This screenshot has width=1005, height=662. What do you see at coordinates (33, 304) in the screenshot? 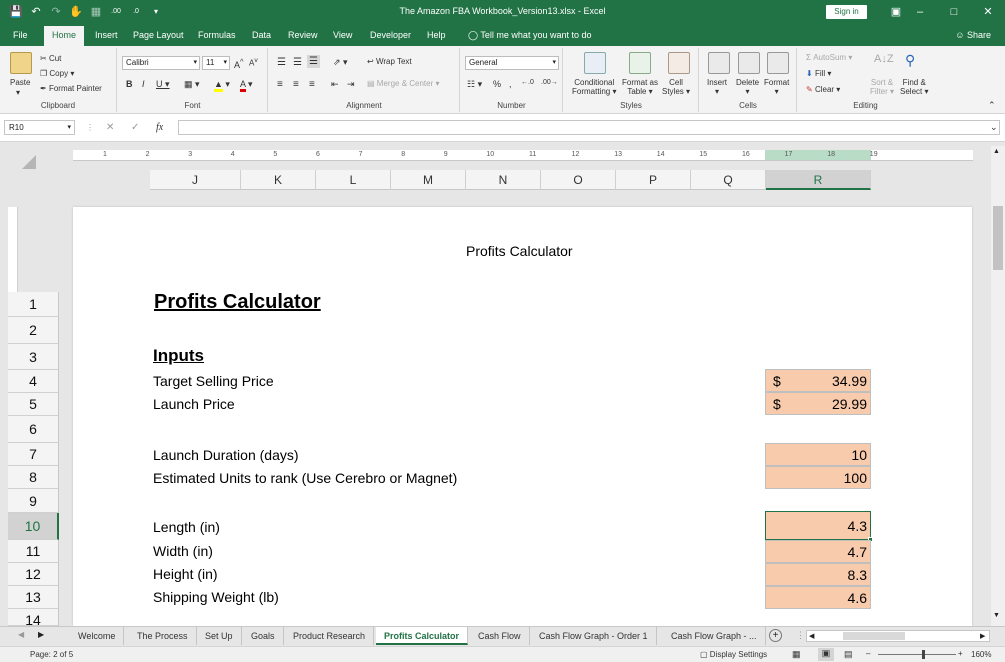
I see `row-header-1: 1` at bounding box center [33, 304].